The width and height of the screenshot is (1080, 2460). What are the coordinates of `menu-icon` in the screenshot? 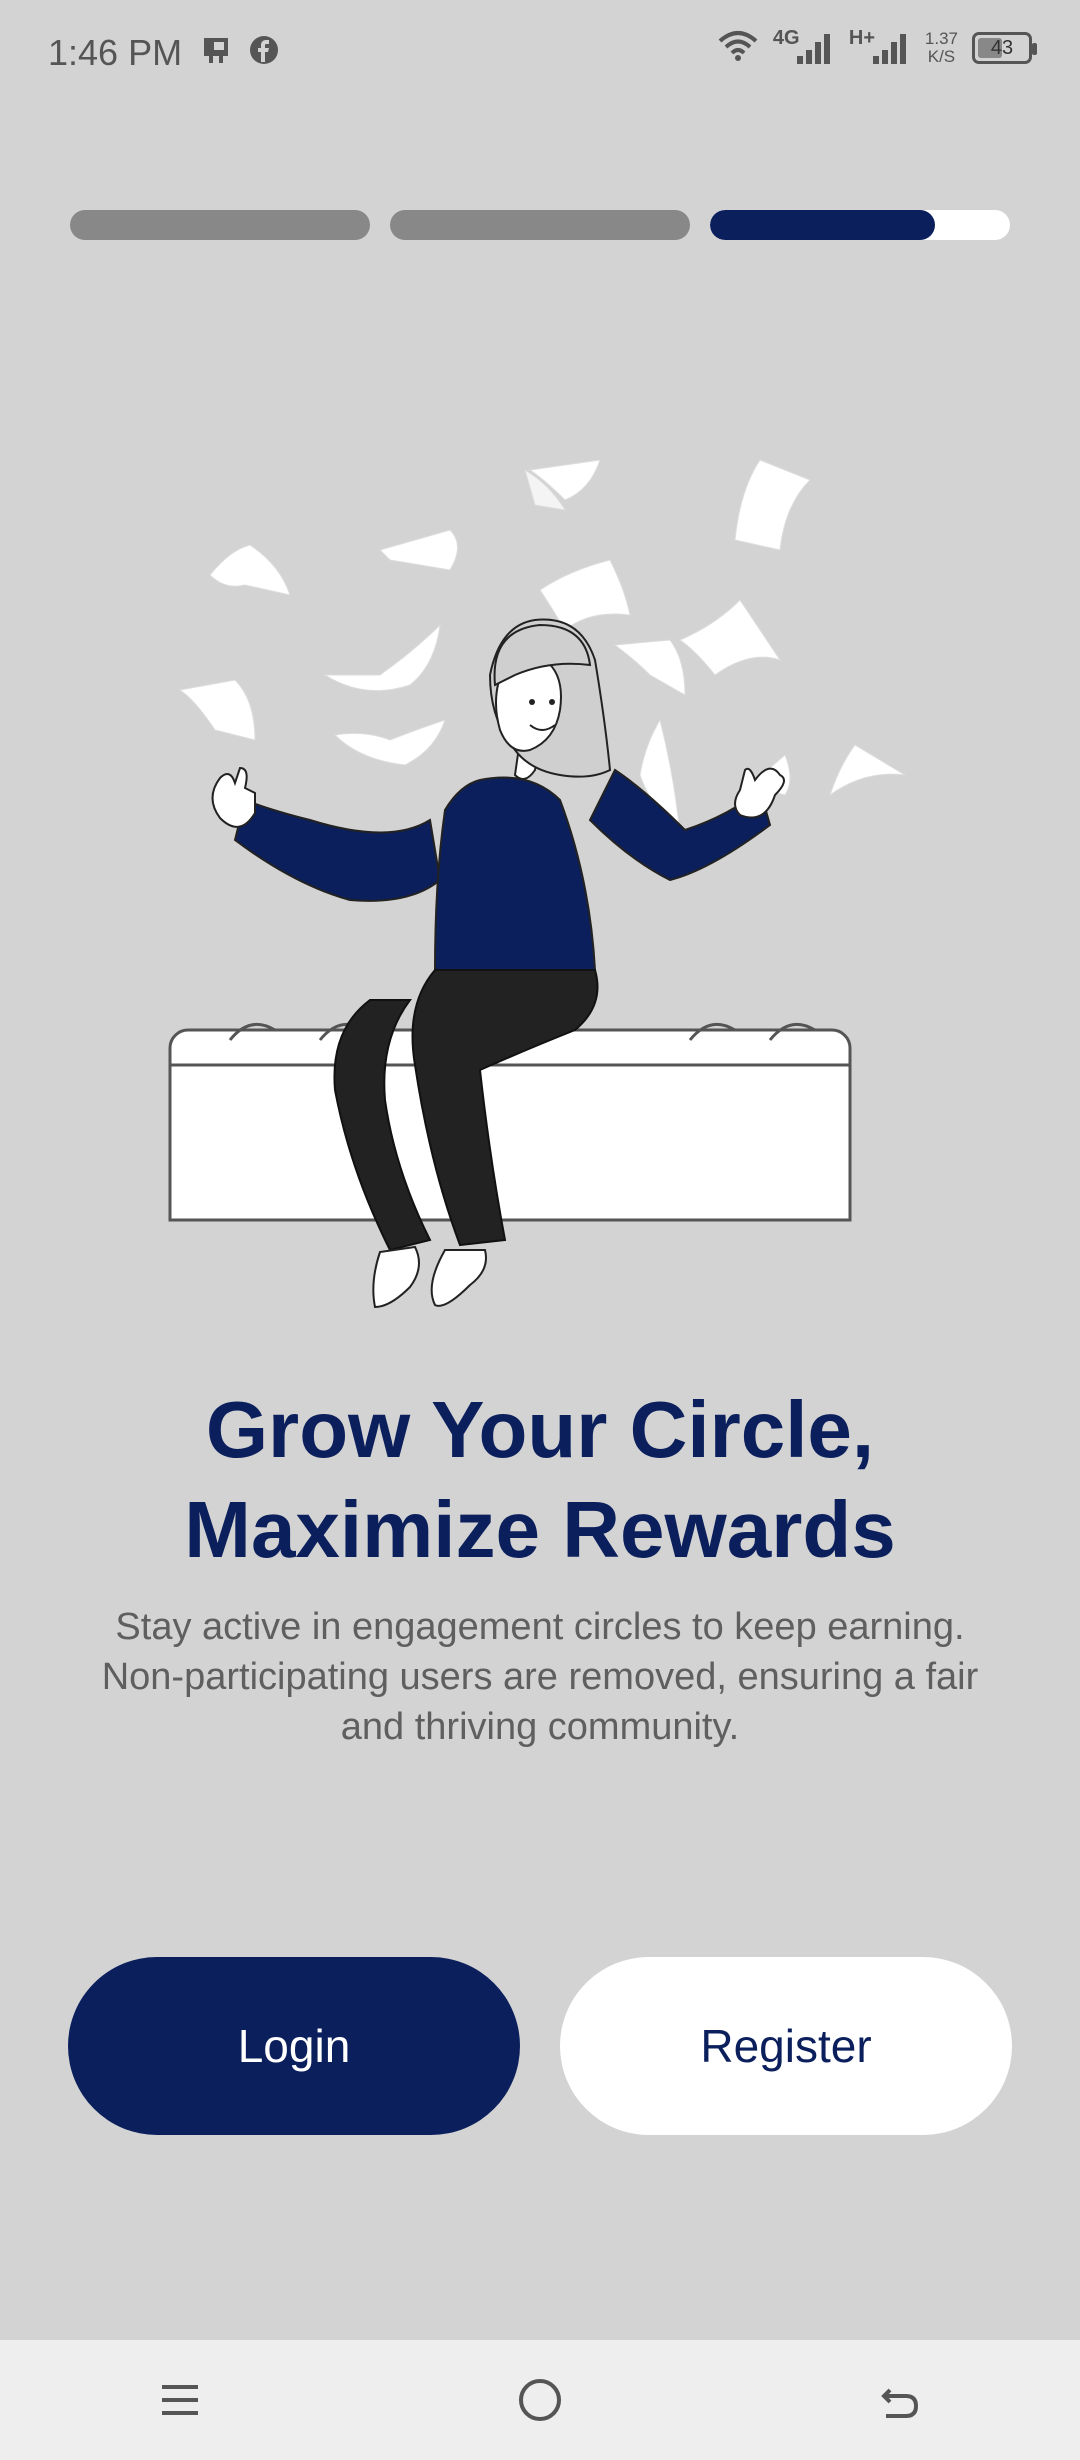 It's located at (180, 2400).